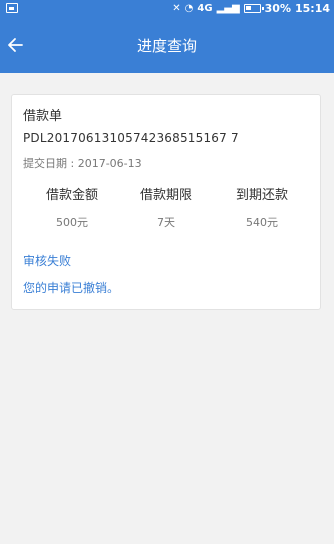 This screenshot has height=544, width=334. I want to click on status-bar: ✕ ◔ 4G ▂▄▆ 30% 15:14, so click(167, 9).